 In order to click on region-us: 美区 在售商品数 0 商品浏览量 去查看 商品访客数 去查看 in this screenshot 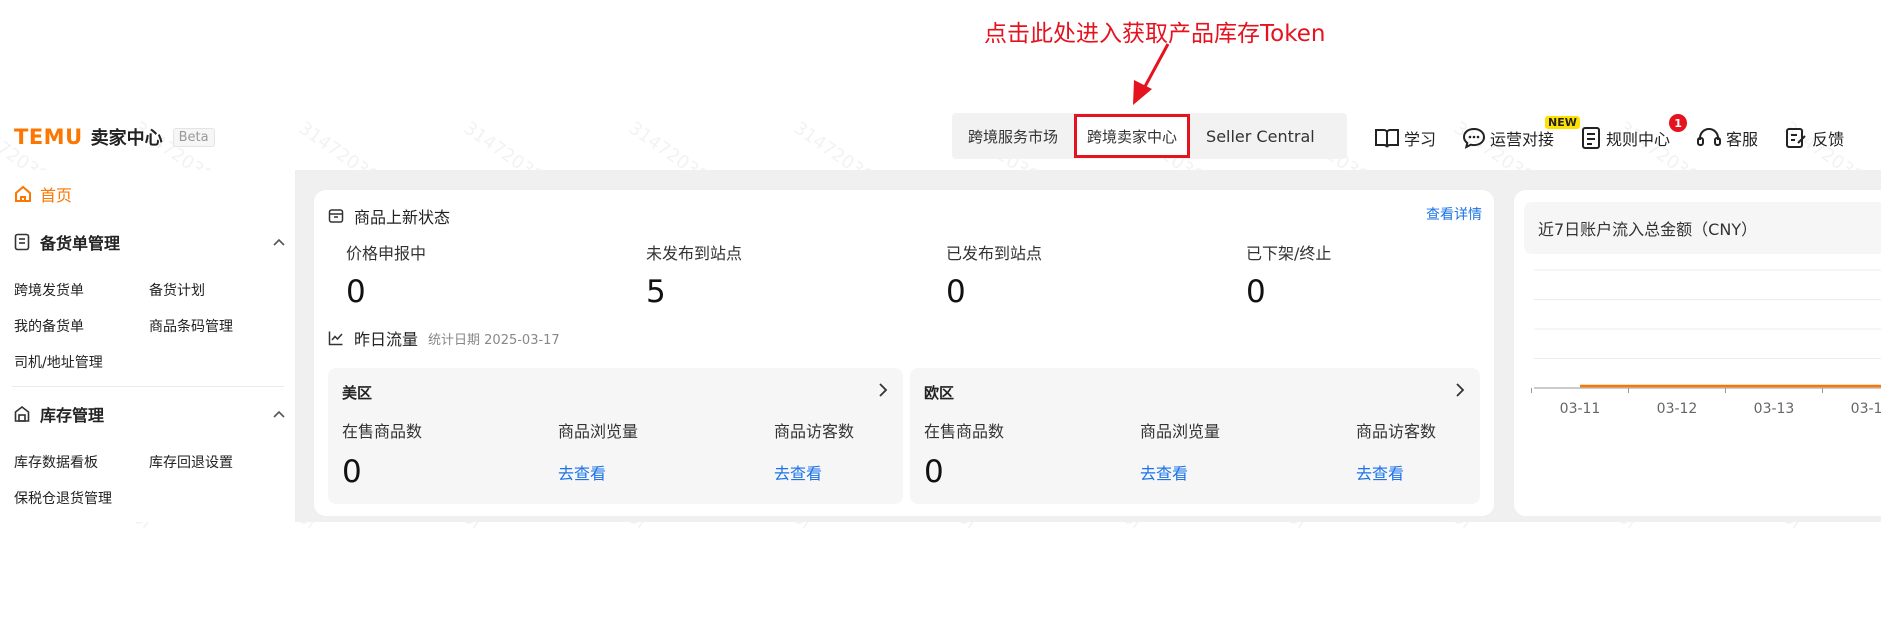, I will do `click(615, 436)`.